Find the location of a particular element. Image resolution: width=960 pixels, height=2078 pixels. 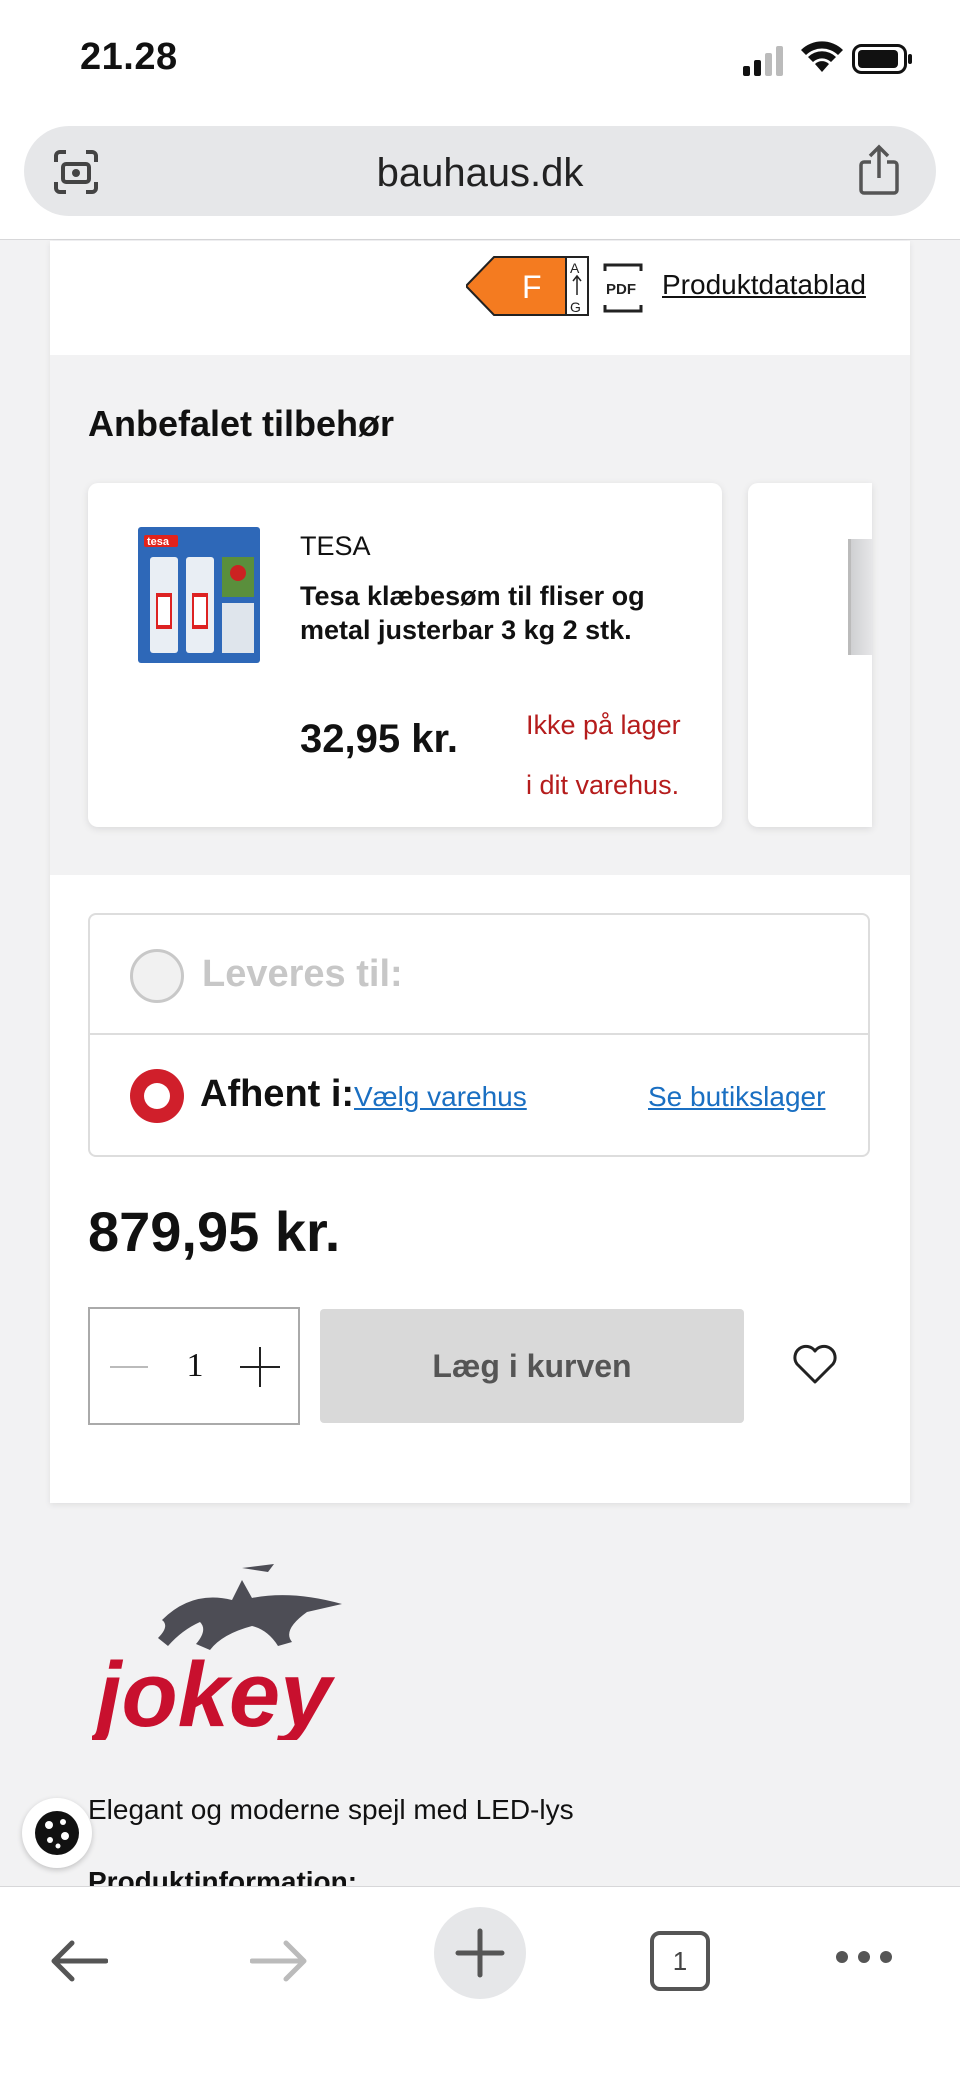

plus-icon is located at coordinates (480, 1953).